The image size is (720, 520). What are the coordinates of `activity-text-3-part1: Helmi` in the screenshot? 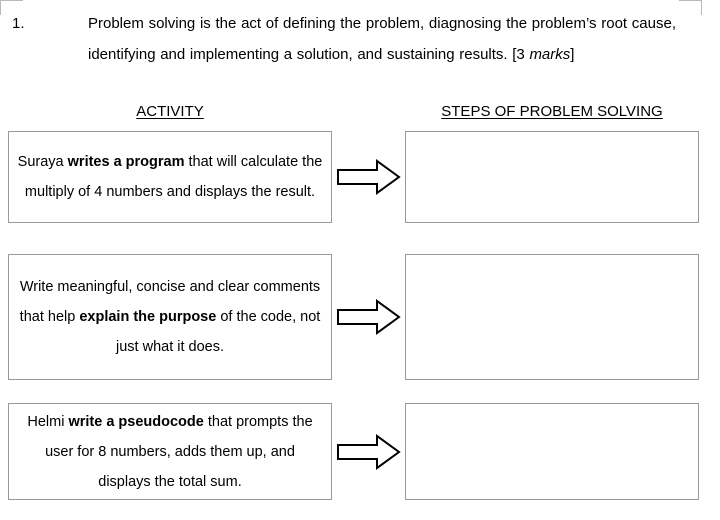 It's located at (48, 421).